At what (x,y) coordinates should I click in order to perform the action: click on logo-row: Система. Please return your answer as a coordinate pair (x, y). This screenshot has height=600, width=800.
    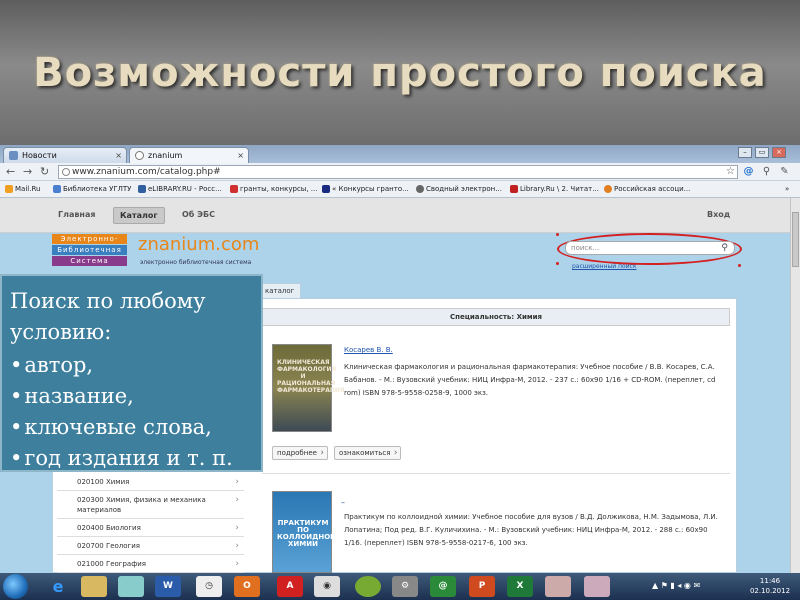
    Looking at the image, I should click on (89, 261).